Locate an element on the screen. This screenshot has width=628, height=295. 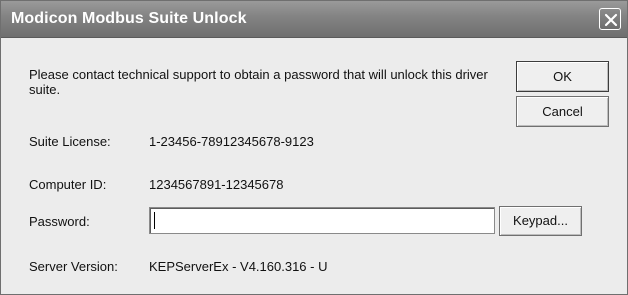
close-button is located at coordinates (610, 19).